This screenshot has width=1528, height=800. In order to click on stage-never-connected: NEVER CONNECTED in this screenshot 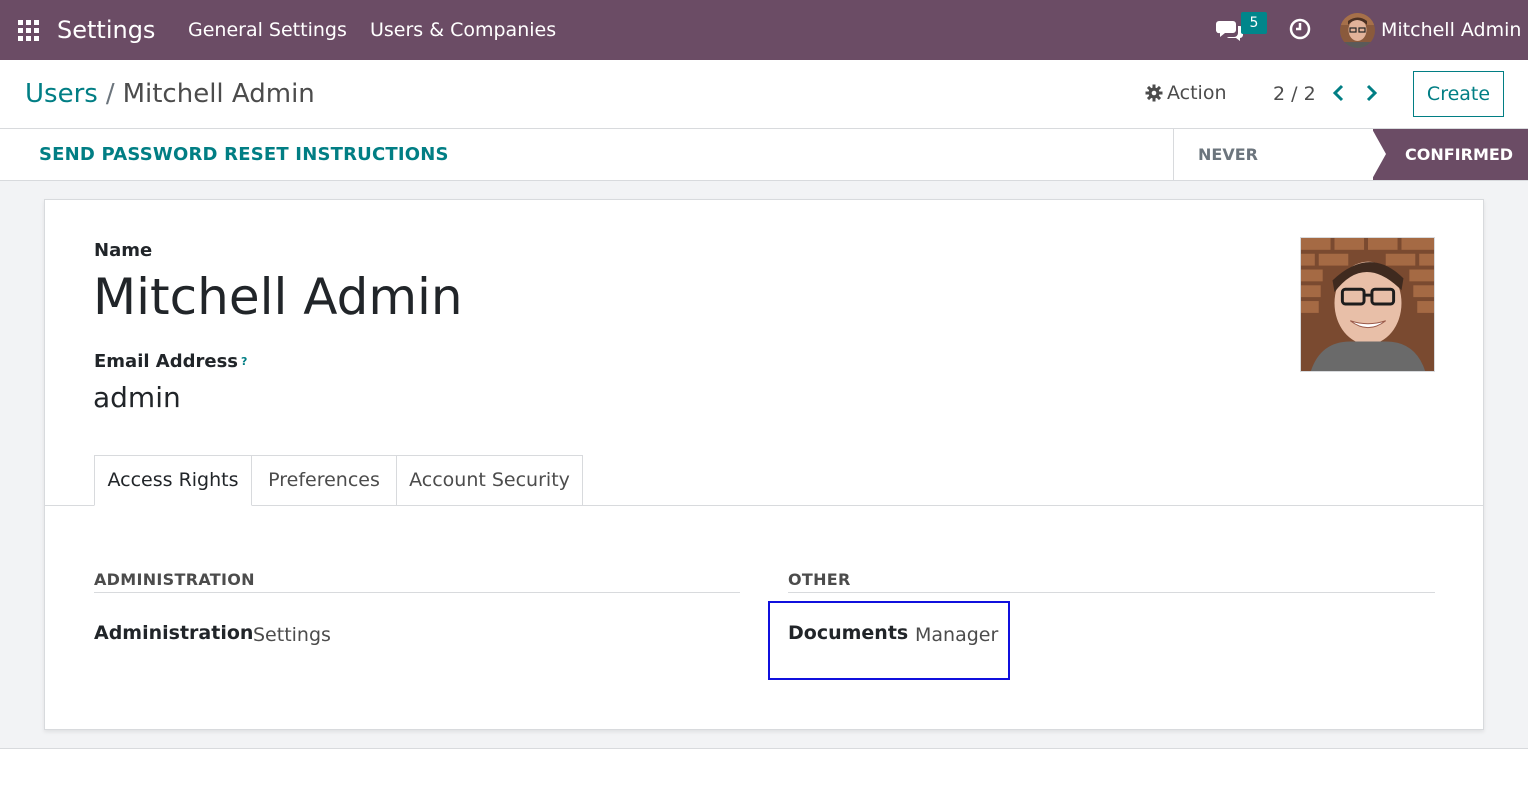, I will do `click(1273, 172)`.